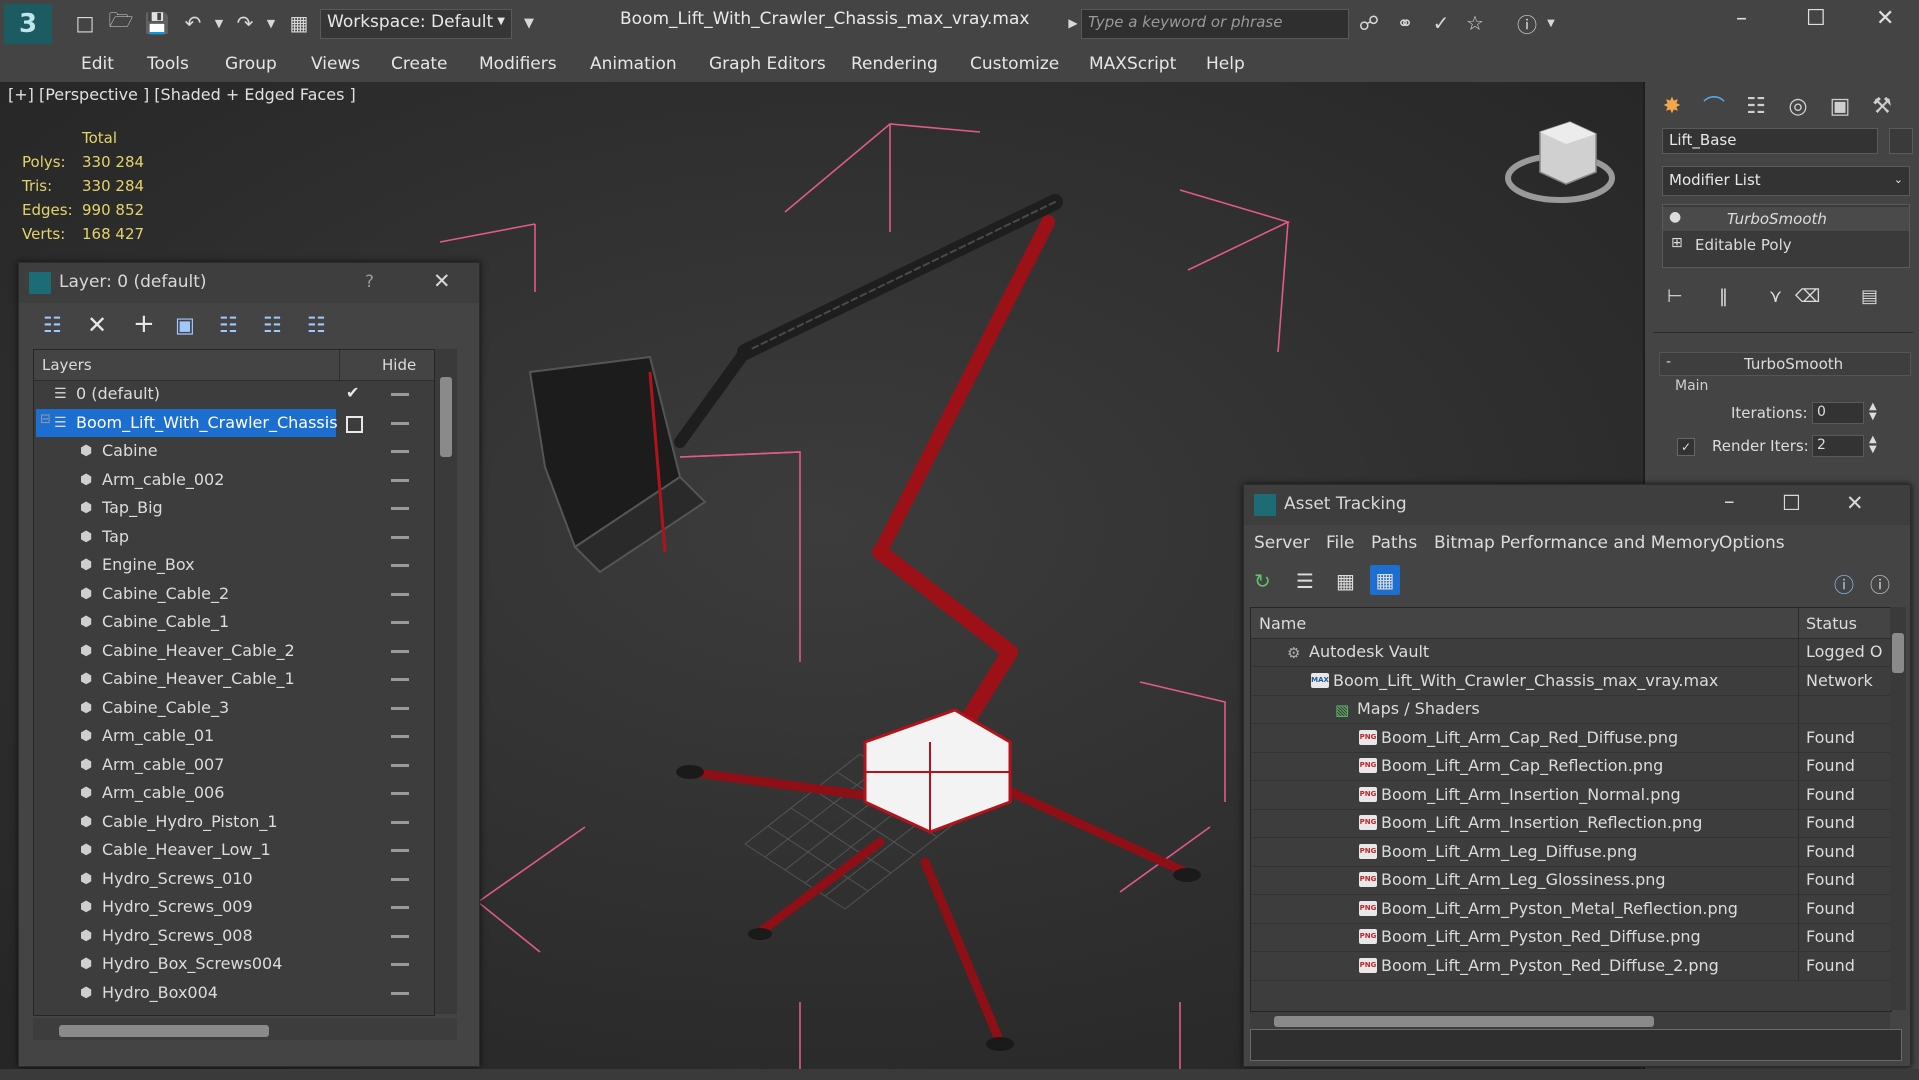 The width and height of the screenshot is (1919, 1080). I want to click on asset-row: PNG Boom_Lift_Arm_Cap_Reflection.png Found, so click(1571, 766).